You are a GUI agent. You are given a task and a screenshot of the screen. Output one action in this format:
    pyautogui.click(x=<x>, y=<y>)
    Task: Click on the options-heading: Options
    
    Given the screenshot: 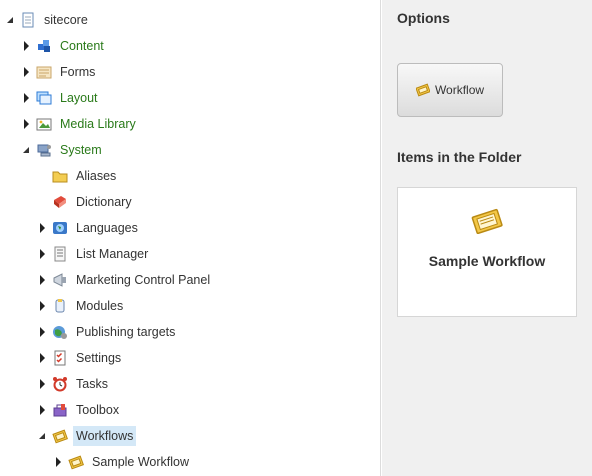 What is the action you would take?
    pyautogui.click(x=423, y=18)
    